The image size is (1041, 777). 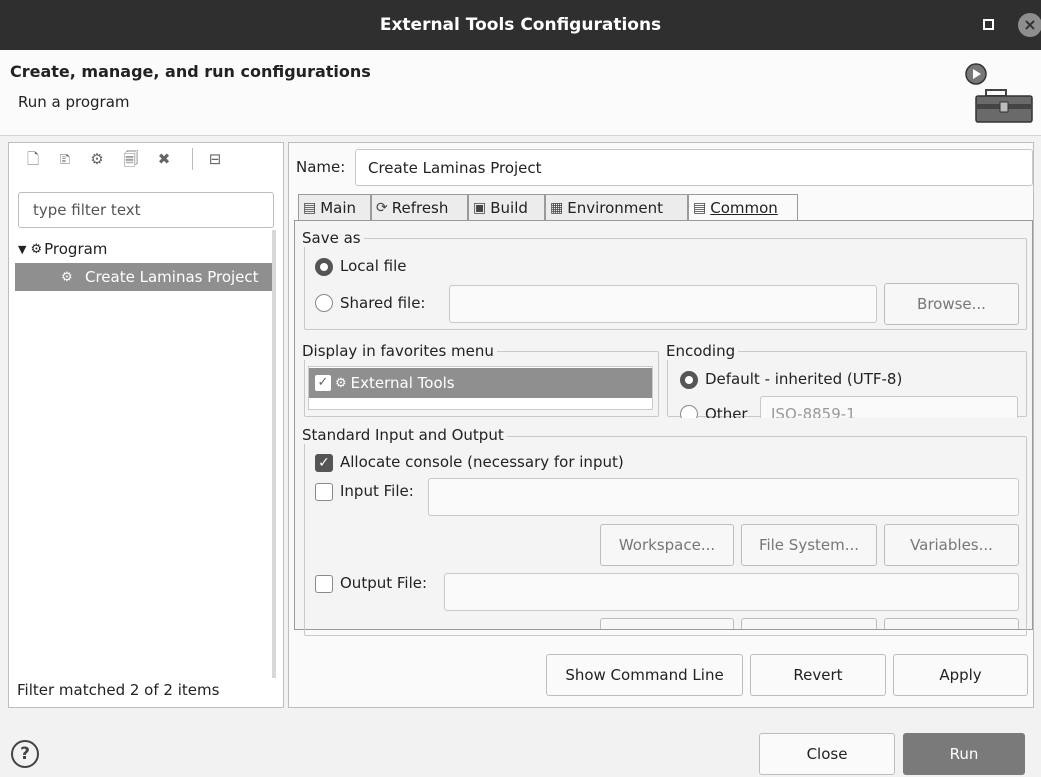 I want to click on tab-common-label: Common, so click(x=744, y=208).